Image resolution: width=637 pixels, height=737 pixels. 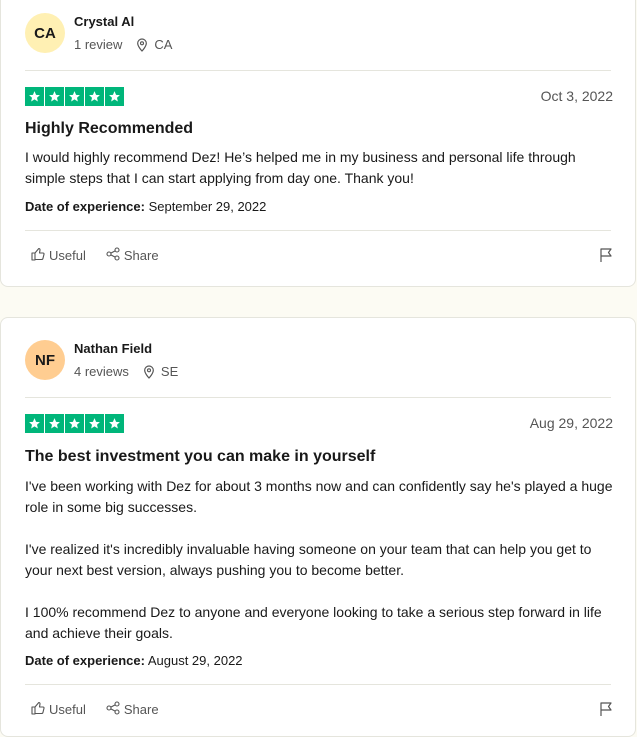 What do you see at coordinates (126, 360) in the screenshot?
I see `reviewer-info: Nathan Field 4 reviews SE` at bounding box center [126, 360].